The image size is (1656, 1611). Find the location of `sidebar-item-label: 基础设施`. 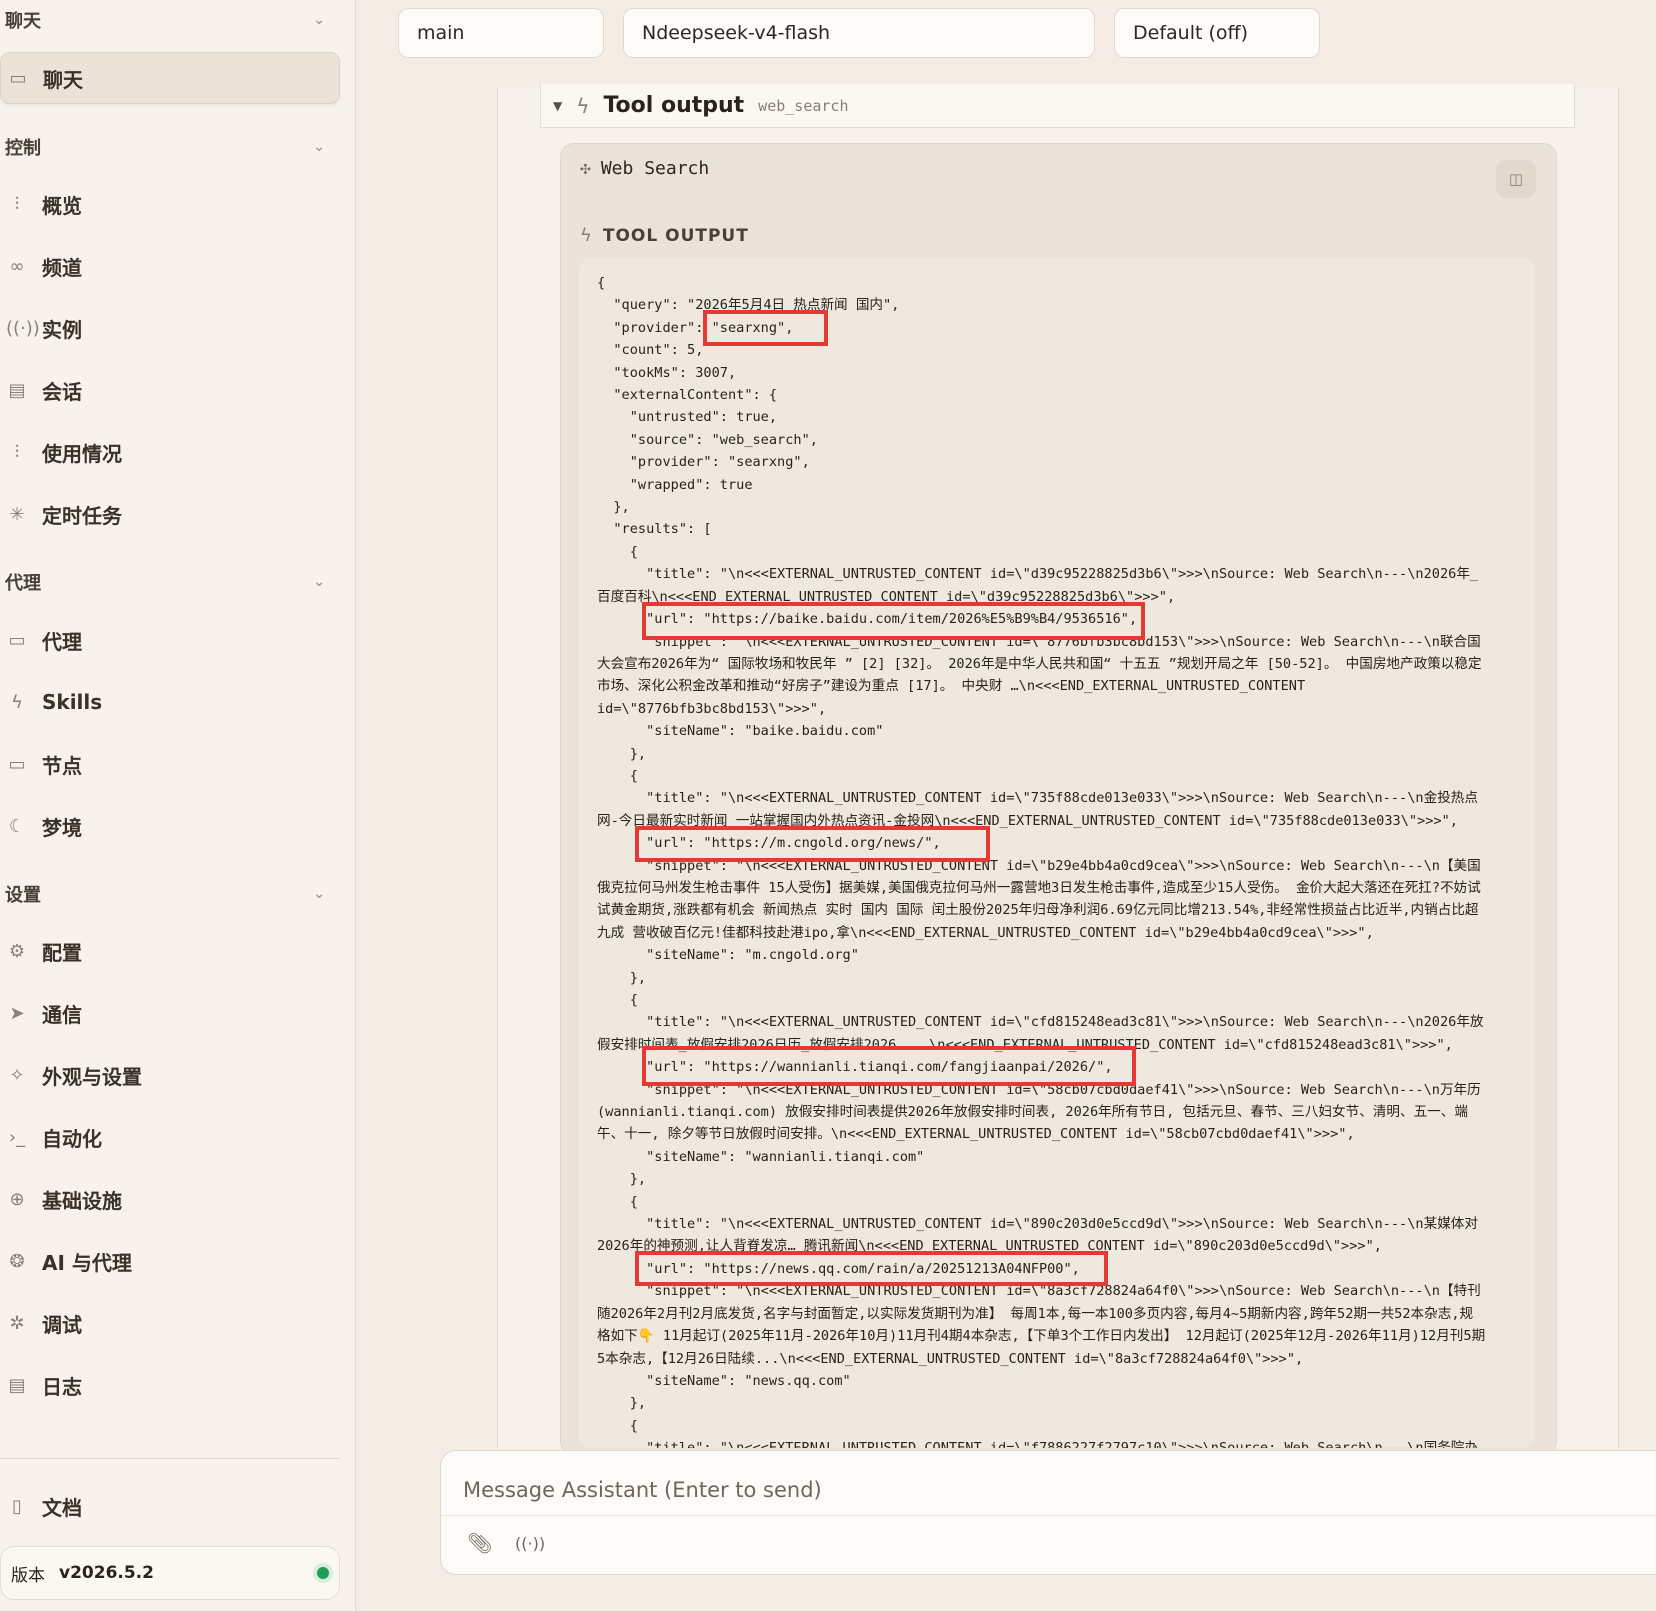

sidebar-item-label: 基础设施 is located at coordinates (82, 1200).